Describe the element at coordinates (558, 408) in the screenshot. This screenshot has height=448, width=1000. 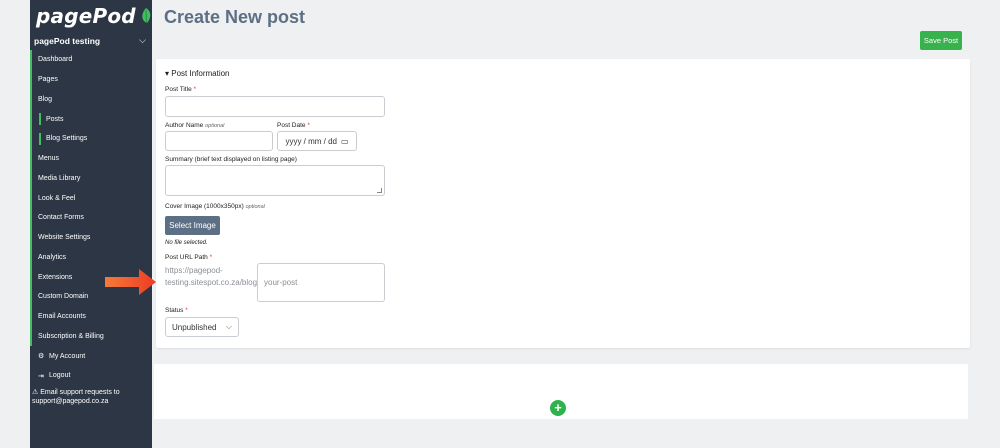
I see `add-block-button: +` at that location.